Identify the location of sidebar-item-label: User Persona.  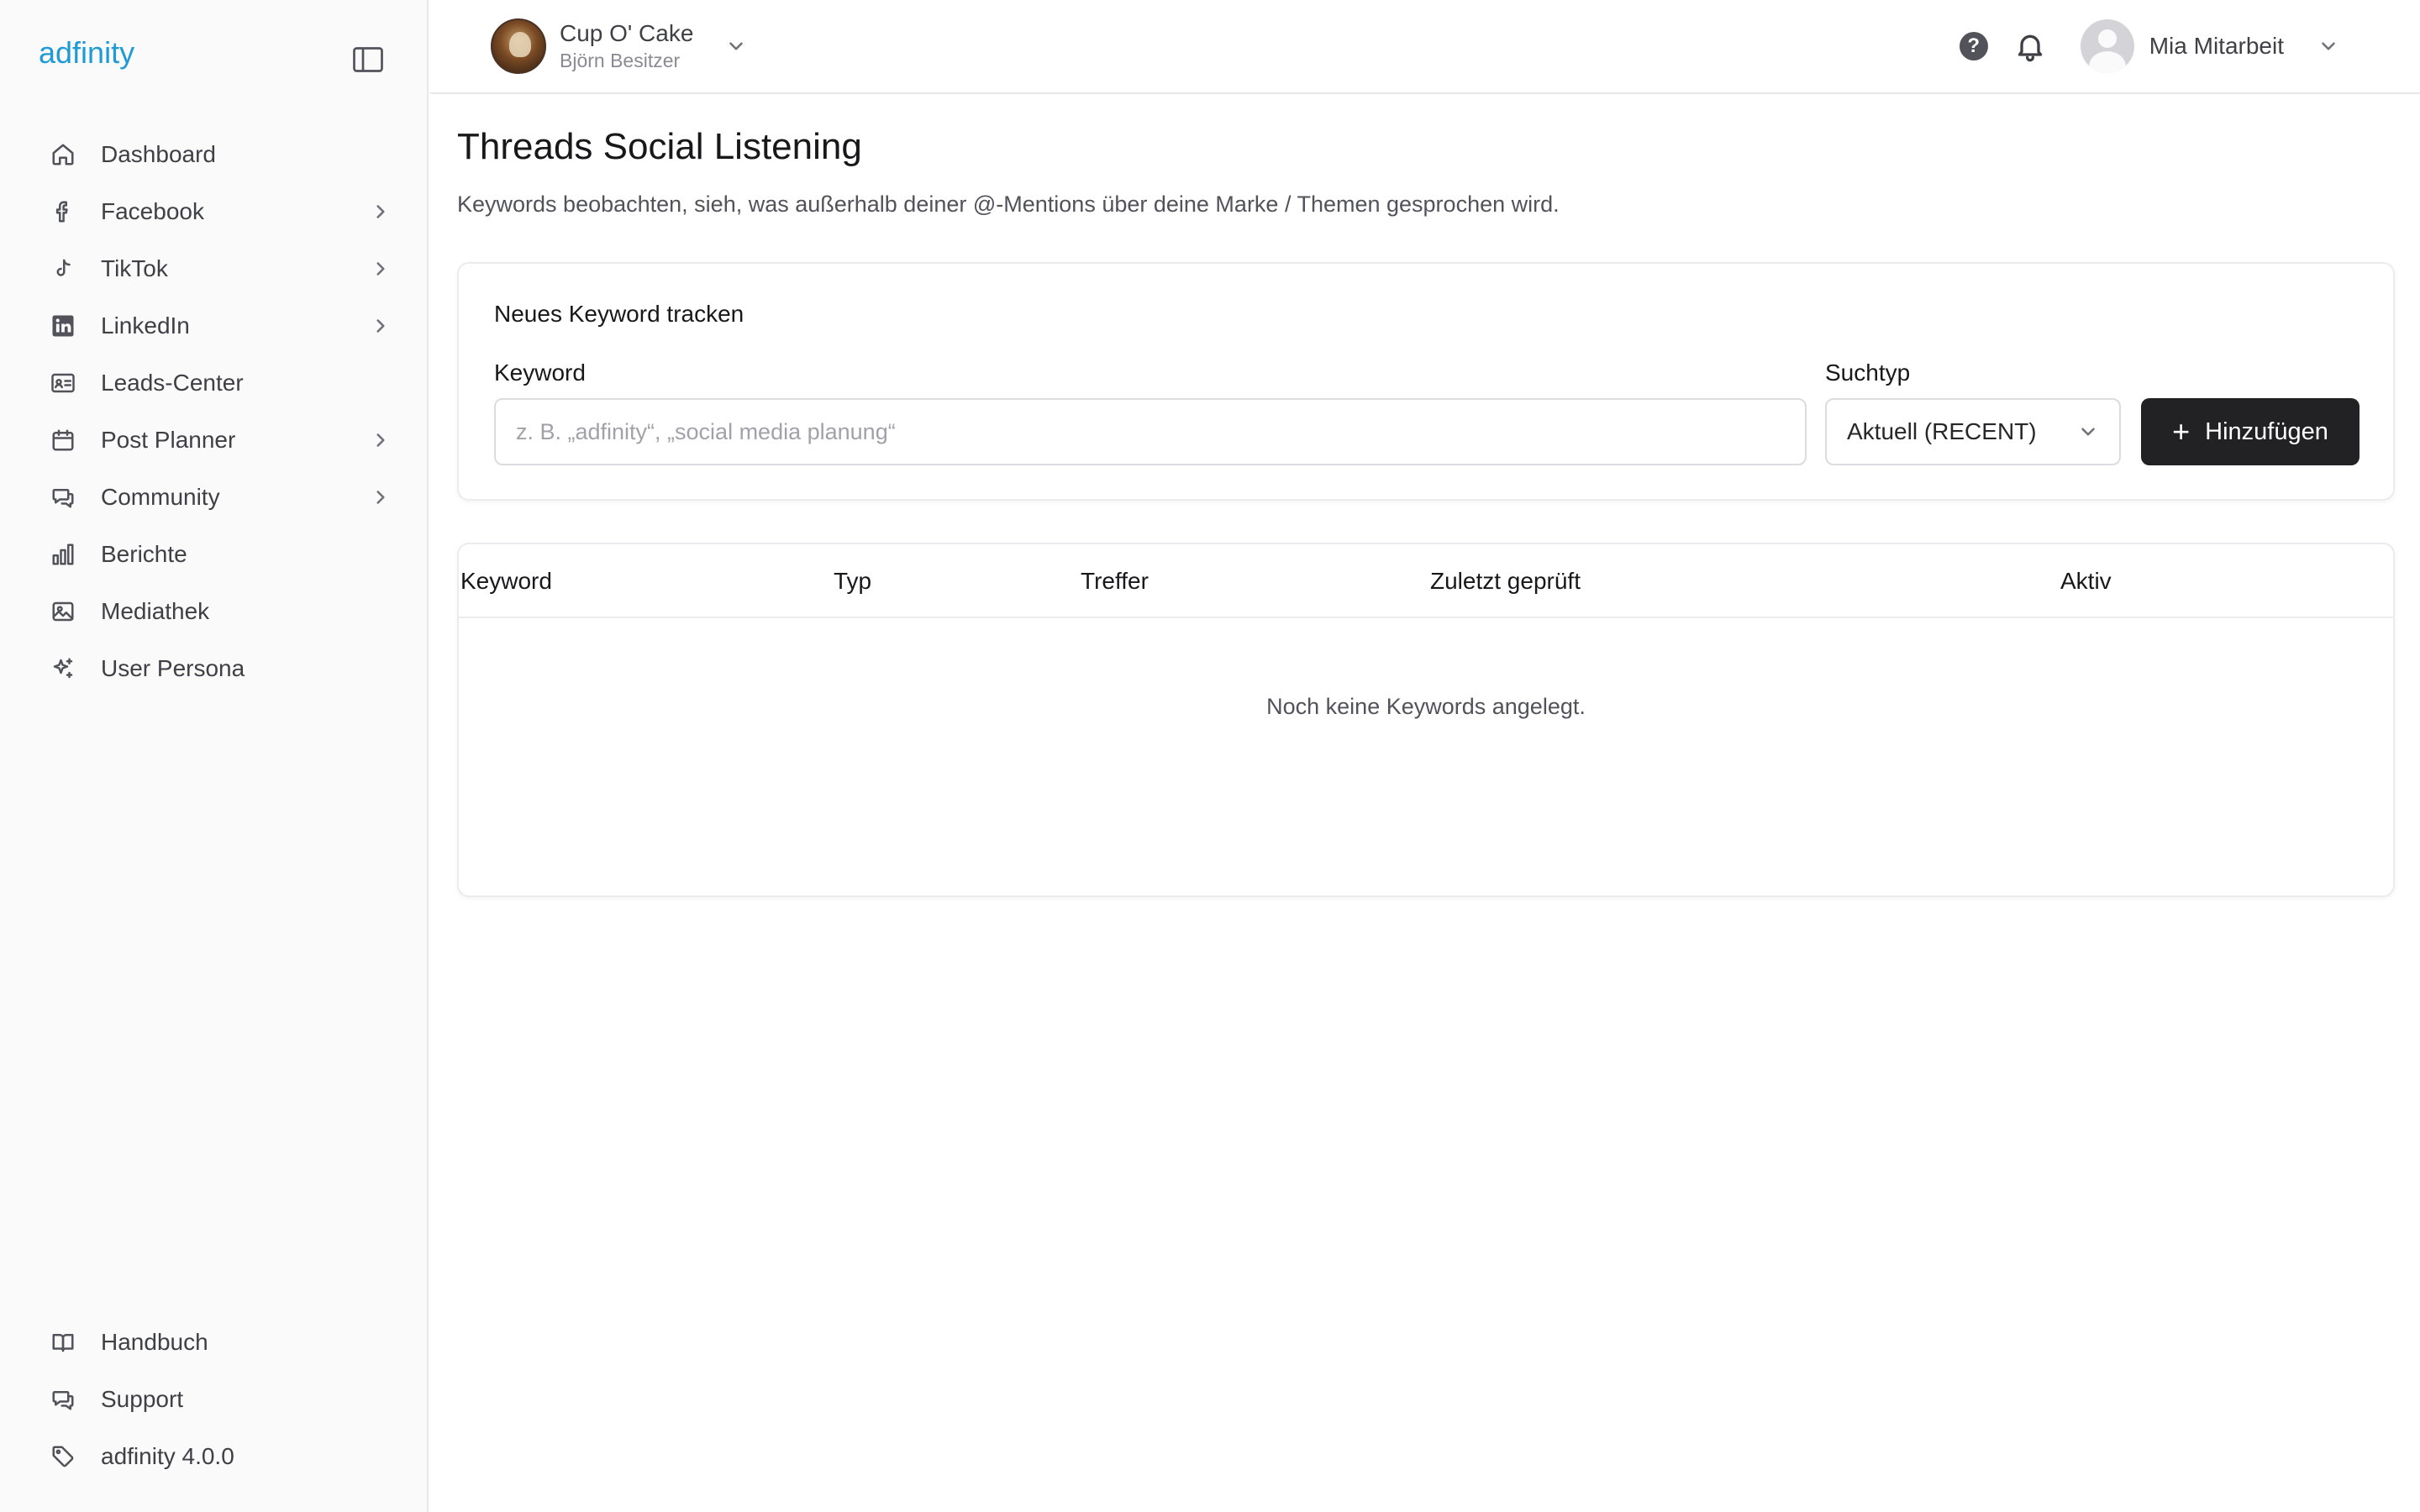
(173, 668).